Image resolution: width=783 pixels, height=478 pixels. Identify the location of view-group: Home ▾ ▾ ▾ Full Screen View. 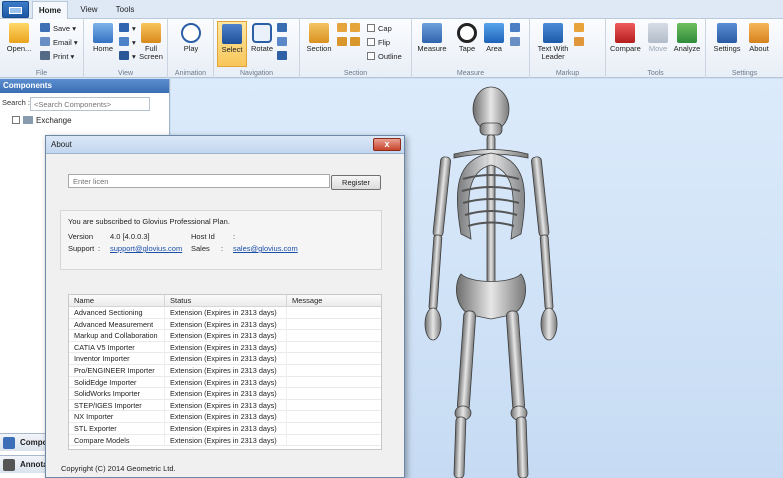
(126, 48).